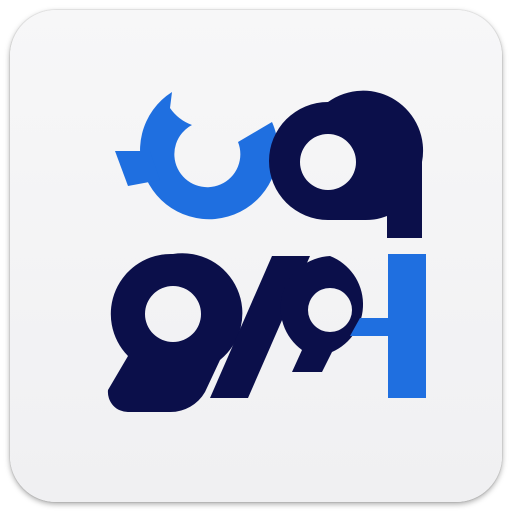 The image size is (512, 512). What do you see at coordinates (346, 164) in the screenshot?
I see `navy-glyph-top-right` at bounding box center [346, 164].